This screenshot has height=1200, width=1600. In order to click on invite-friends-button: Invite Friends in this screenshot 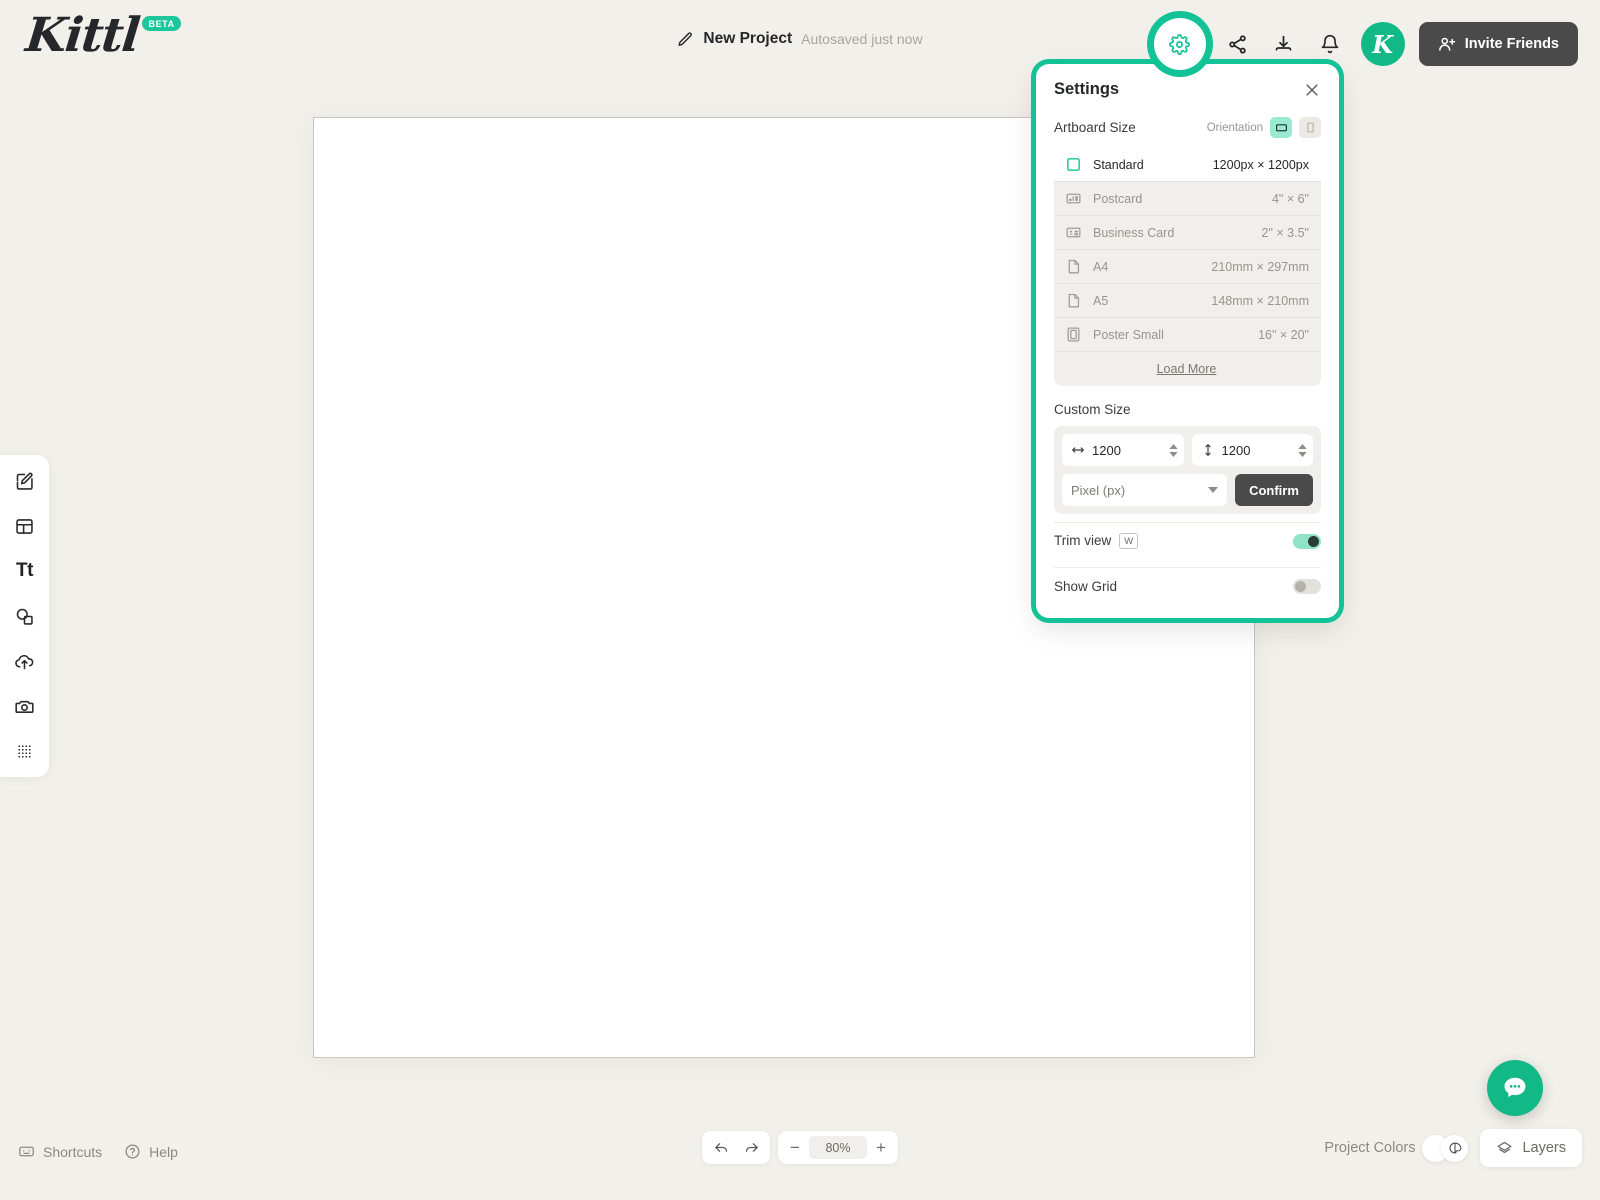, I will do `click(1498, 44)`.